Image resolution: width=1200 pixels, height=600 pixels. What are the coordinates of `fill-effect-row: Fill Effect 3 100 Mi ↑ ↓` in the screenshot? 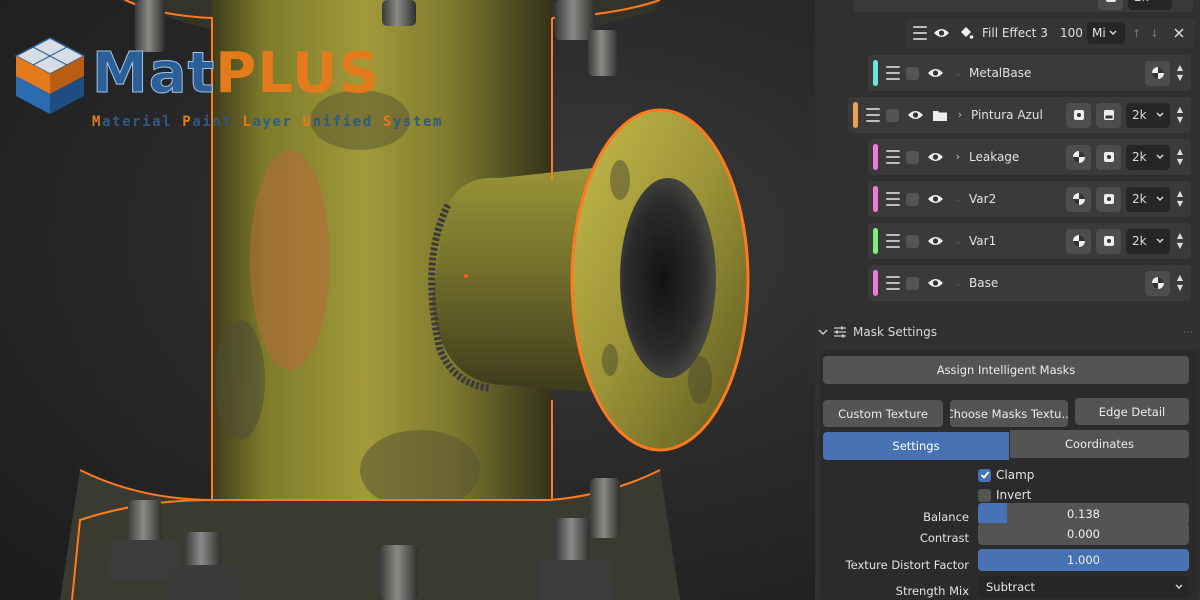 It's located at (1050, 33).